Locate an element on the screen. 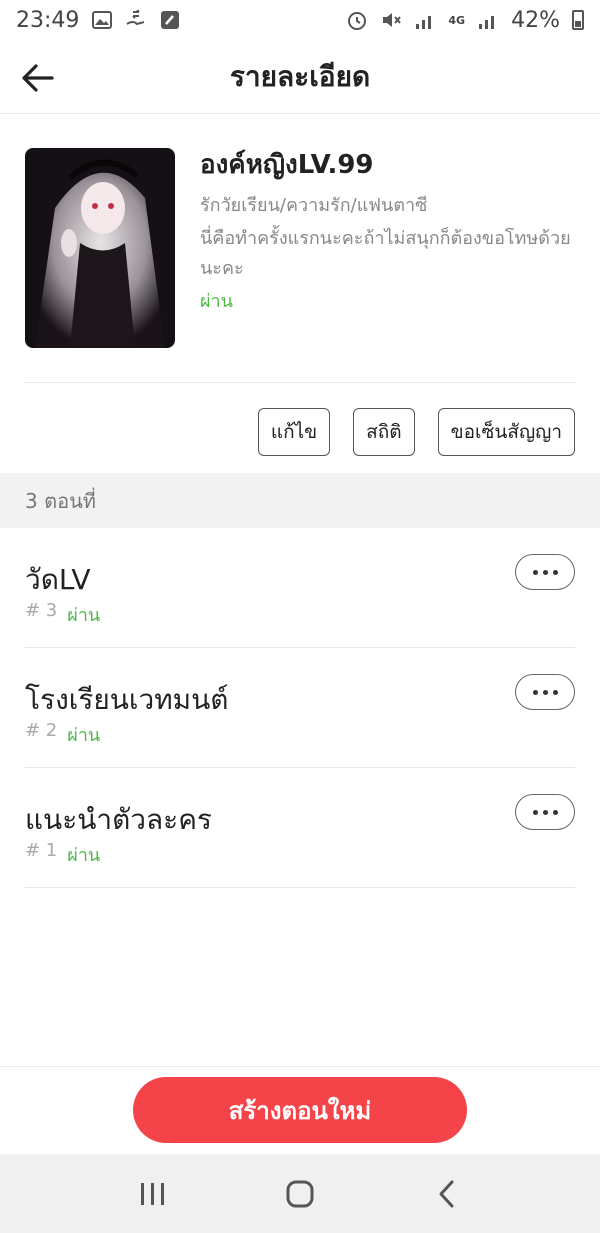 Image resolution: width=600 pixels, height=1233 pixels. arrow-left-icon is located at coordinates (38, 78).